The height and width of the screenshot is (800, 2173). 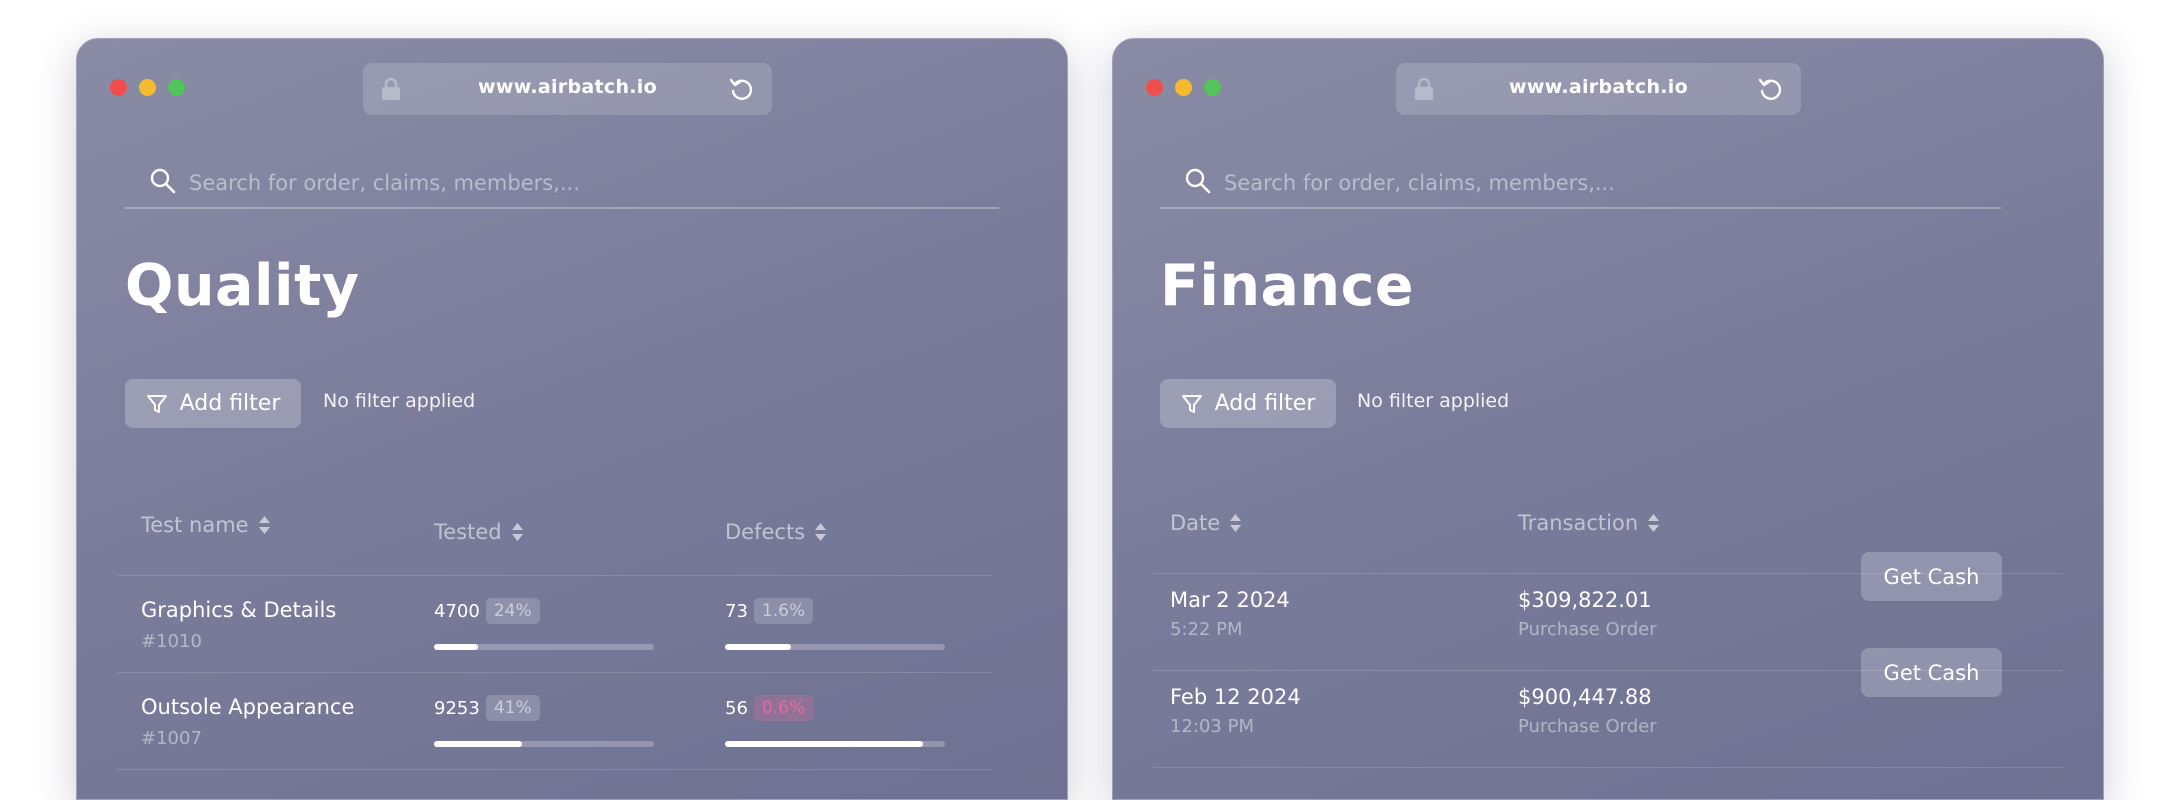 I want to click on column-header-label: Tested, so click(x=468, y=532).